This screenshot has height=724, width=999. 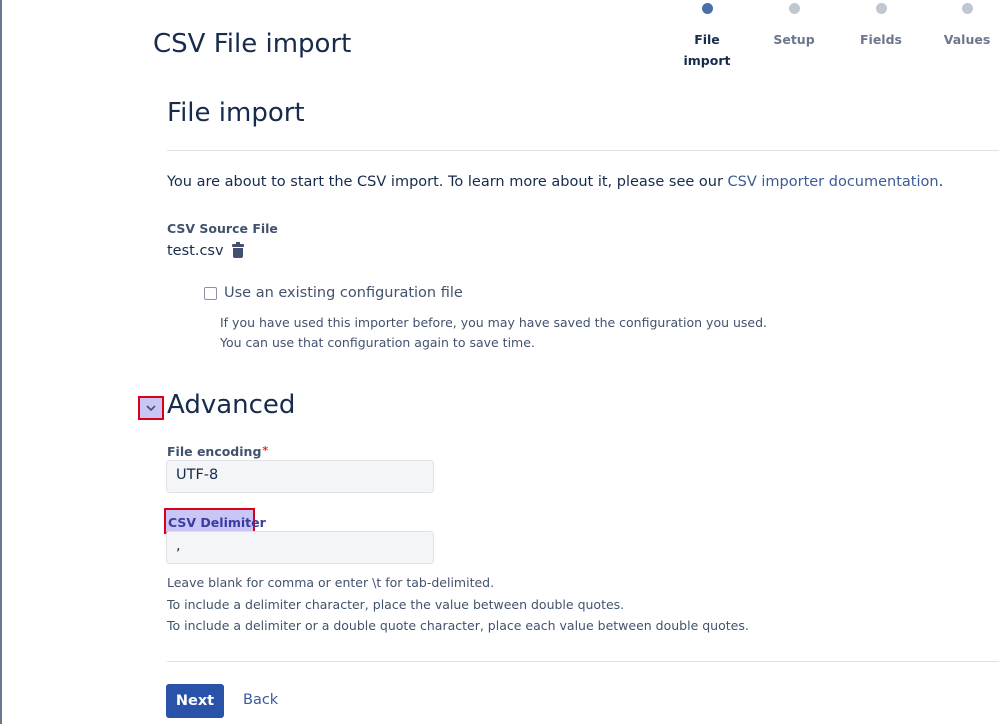 I want to click on step-dot-active, so click(x=707, y=8).